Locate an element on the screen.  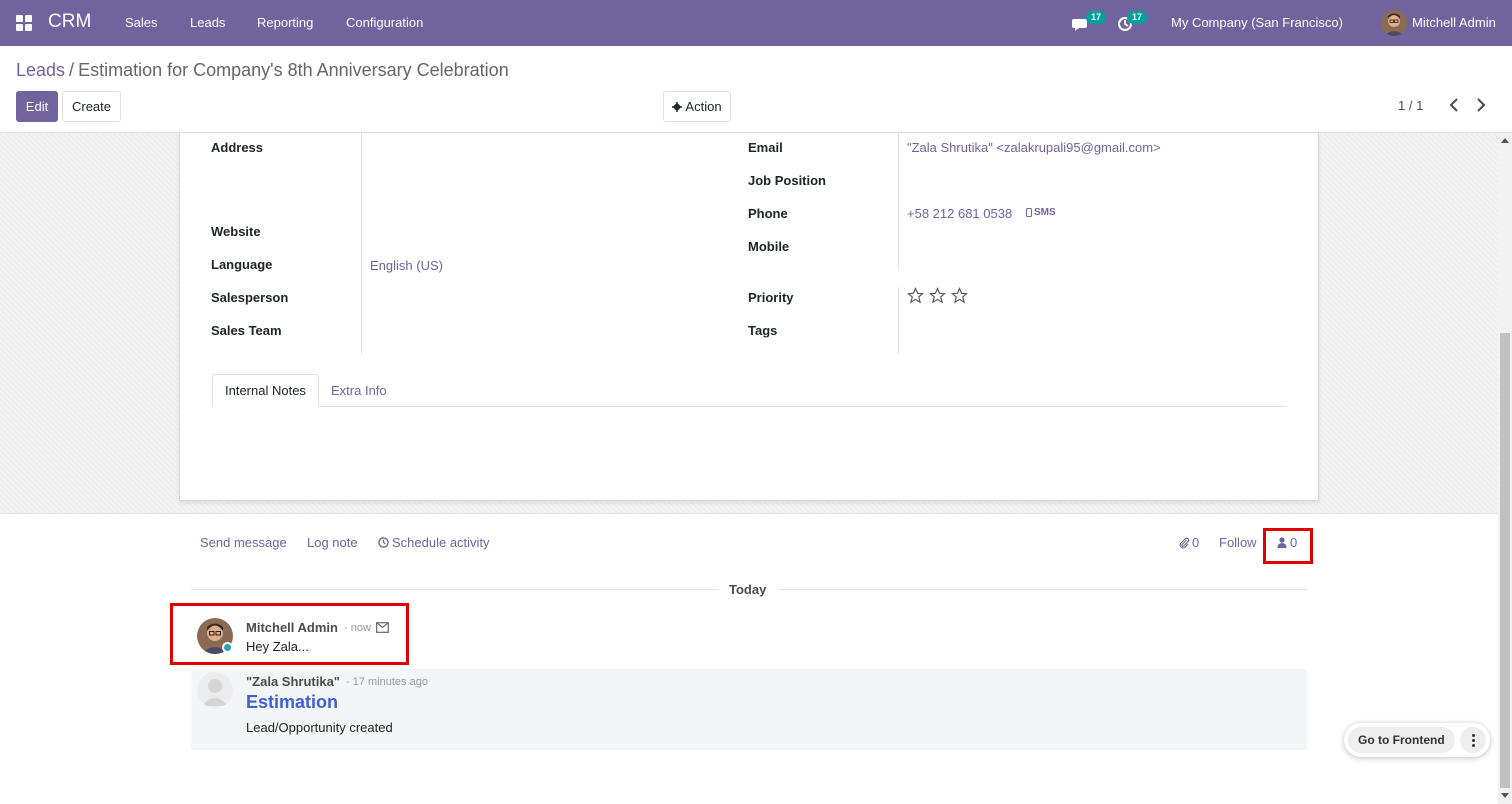
gear-icon is located at coordinates (677, 106).